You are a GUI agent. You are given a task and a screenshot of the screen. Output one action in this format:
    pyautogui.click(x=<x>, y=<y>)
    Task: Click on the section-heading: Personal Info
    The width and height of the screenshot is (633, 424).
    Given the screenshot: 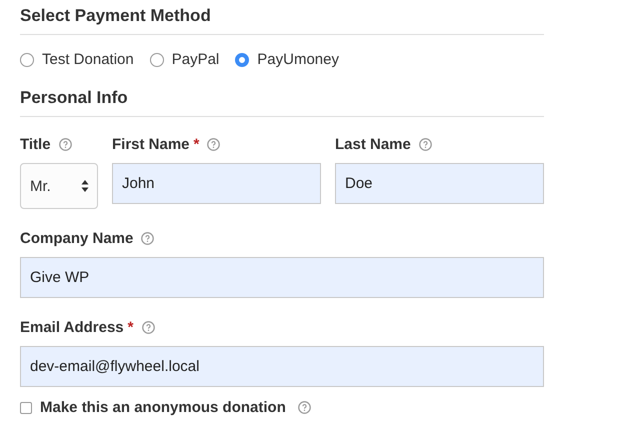 What is the action you would take?
    pyautogui.click(x=74, y=98)
    